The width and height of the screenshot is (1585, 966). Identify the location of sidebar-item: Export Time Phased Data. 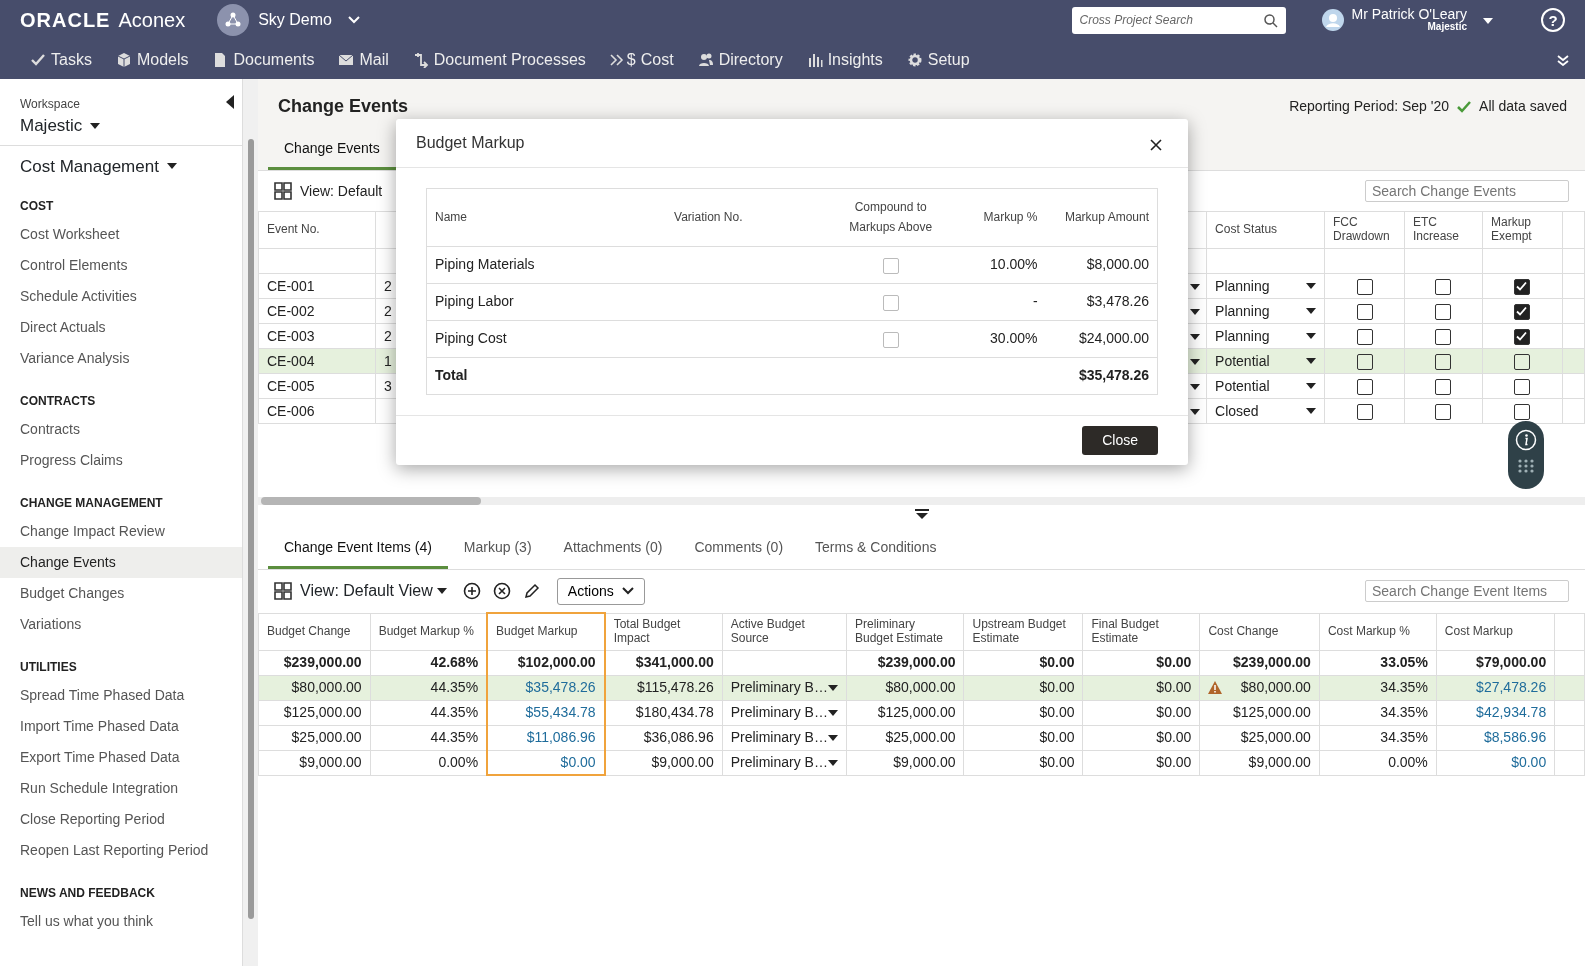
(121, 757).